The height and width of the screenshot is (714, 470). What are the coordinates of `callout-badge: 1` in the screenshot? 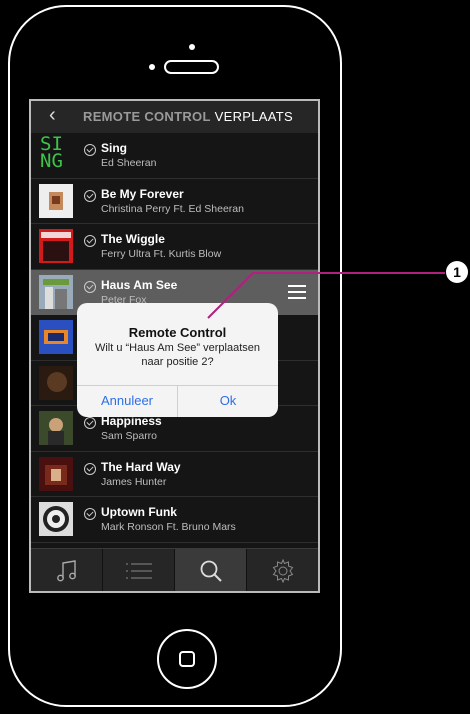 It's located at (457, 272).